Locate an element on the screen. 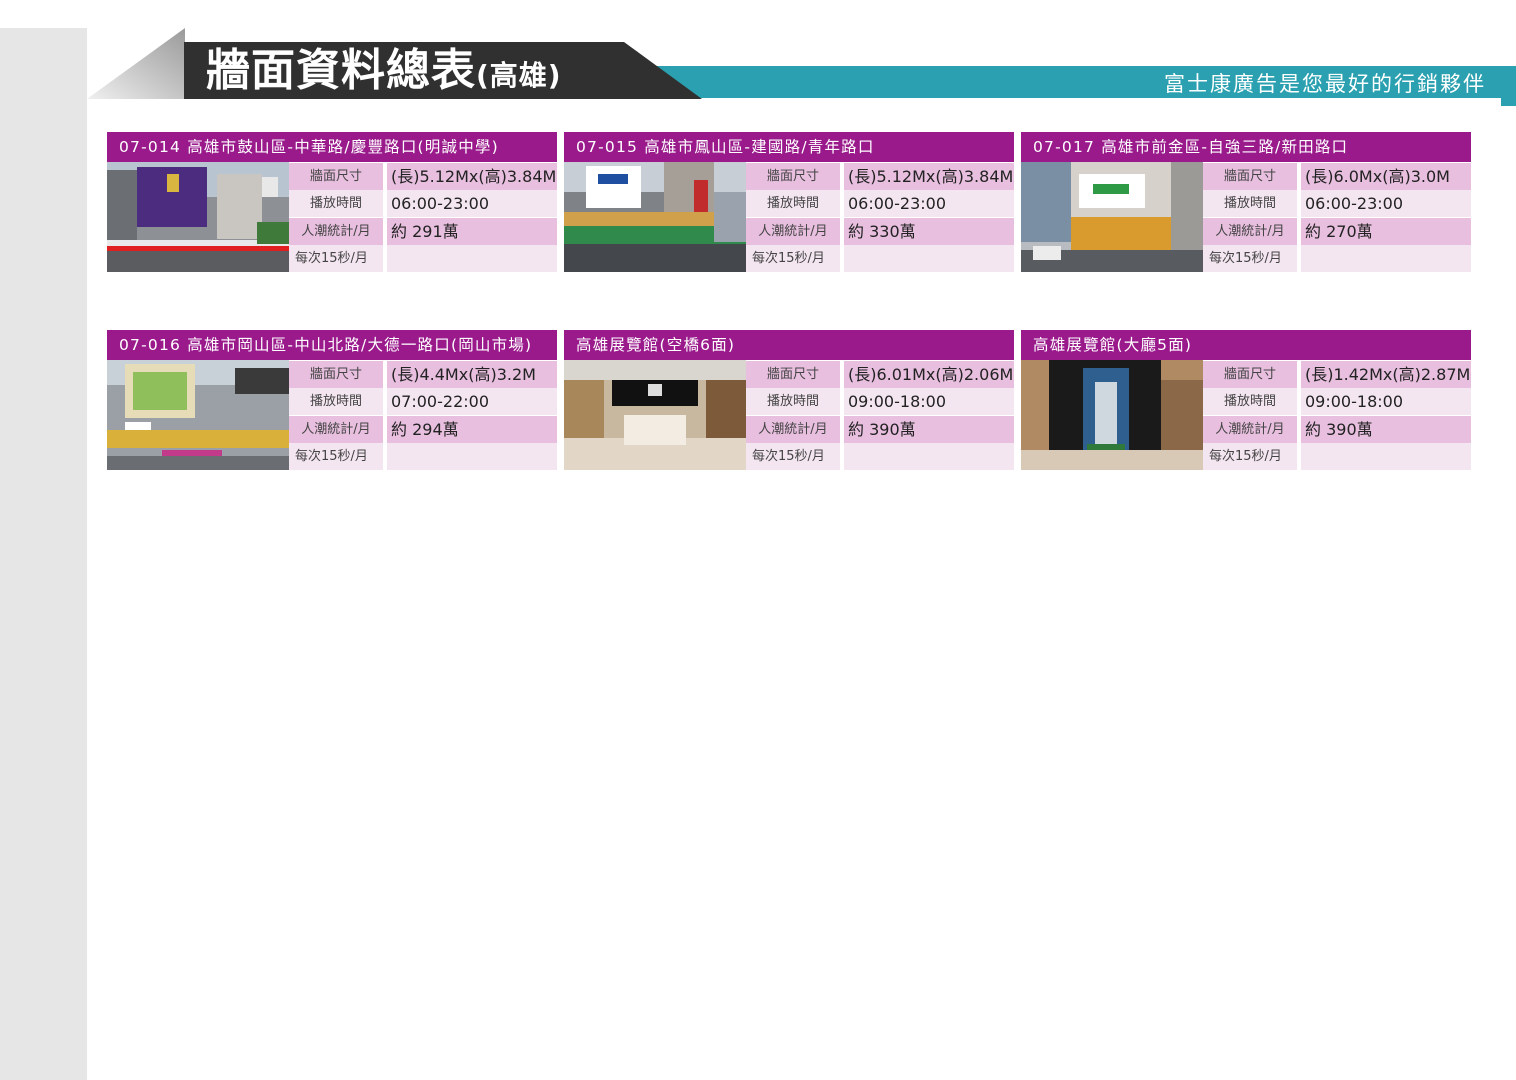  size-value: (長)4.4Mx(高)3.2M is located at coordinates (472, 374).